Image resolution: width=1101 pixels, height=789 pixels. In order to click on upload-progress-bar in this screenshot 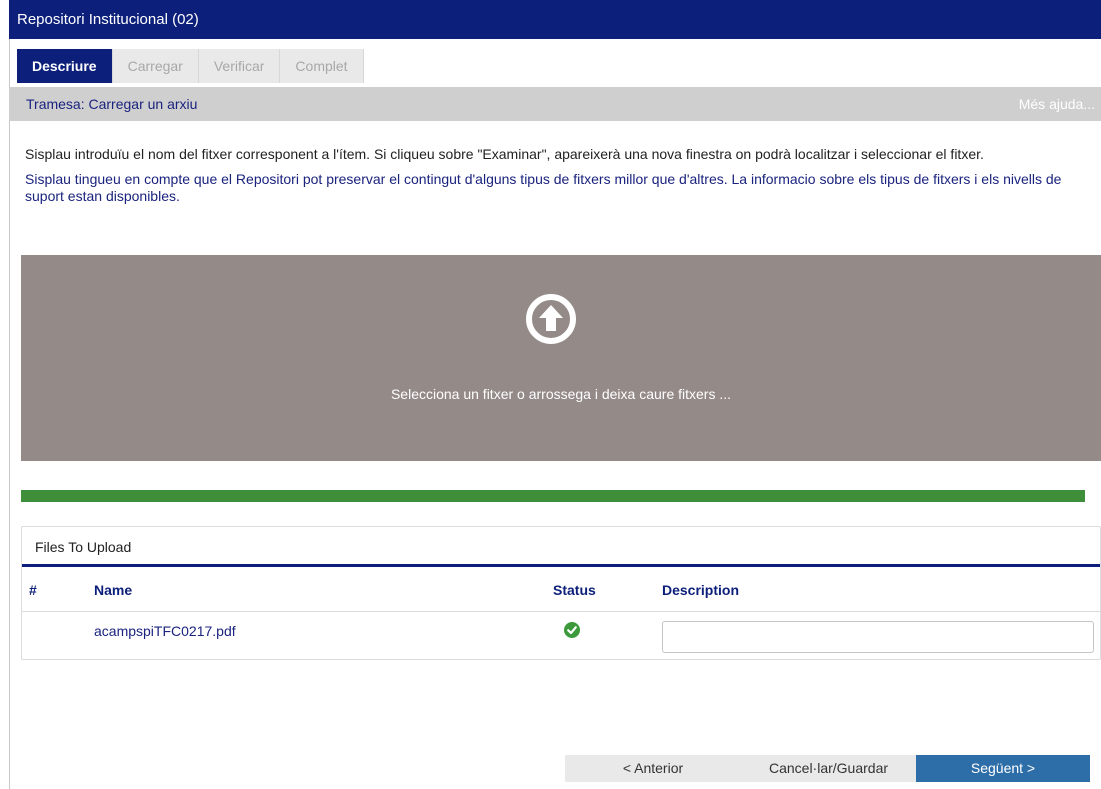, I will do `click(553, 496)`.